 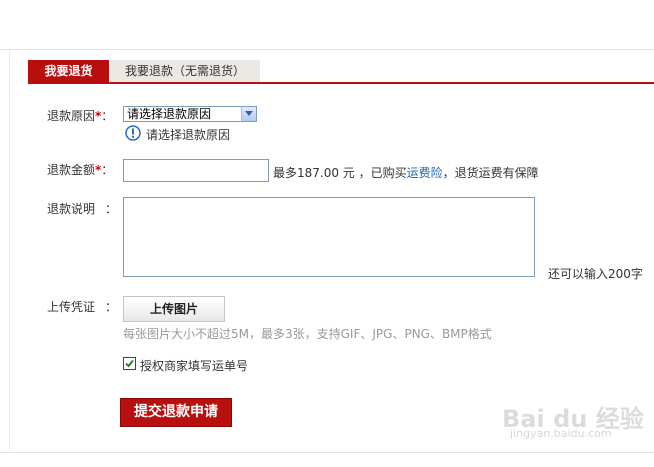 What do you see at coordinates (329, 237) in the screenshot?
I see `description-textarea` at bounding box center [329, 237].